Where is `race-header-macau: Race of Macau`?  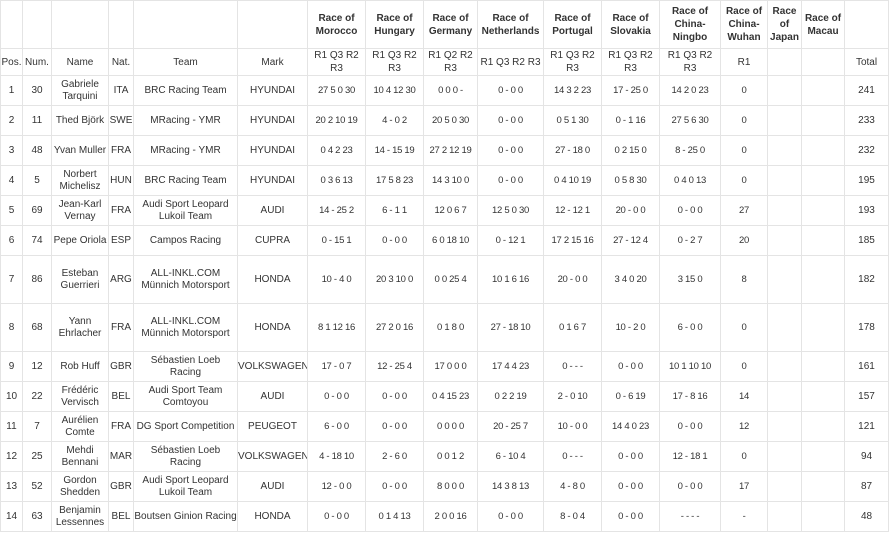 race-header-macau: Race of Macau is located at coordinates (823, 24).